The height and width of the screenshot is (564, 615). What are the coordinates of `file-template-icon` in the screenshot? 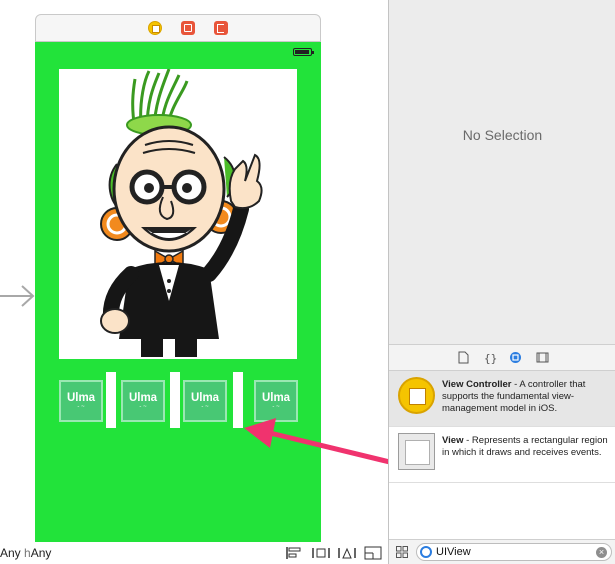 It's located at (463, 357).